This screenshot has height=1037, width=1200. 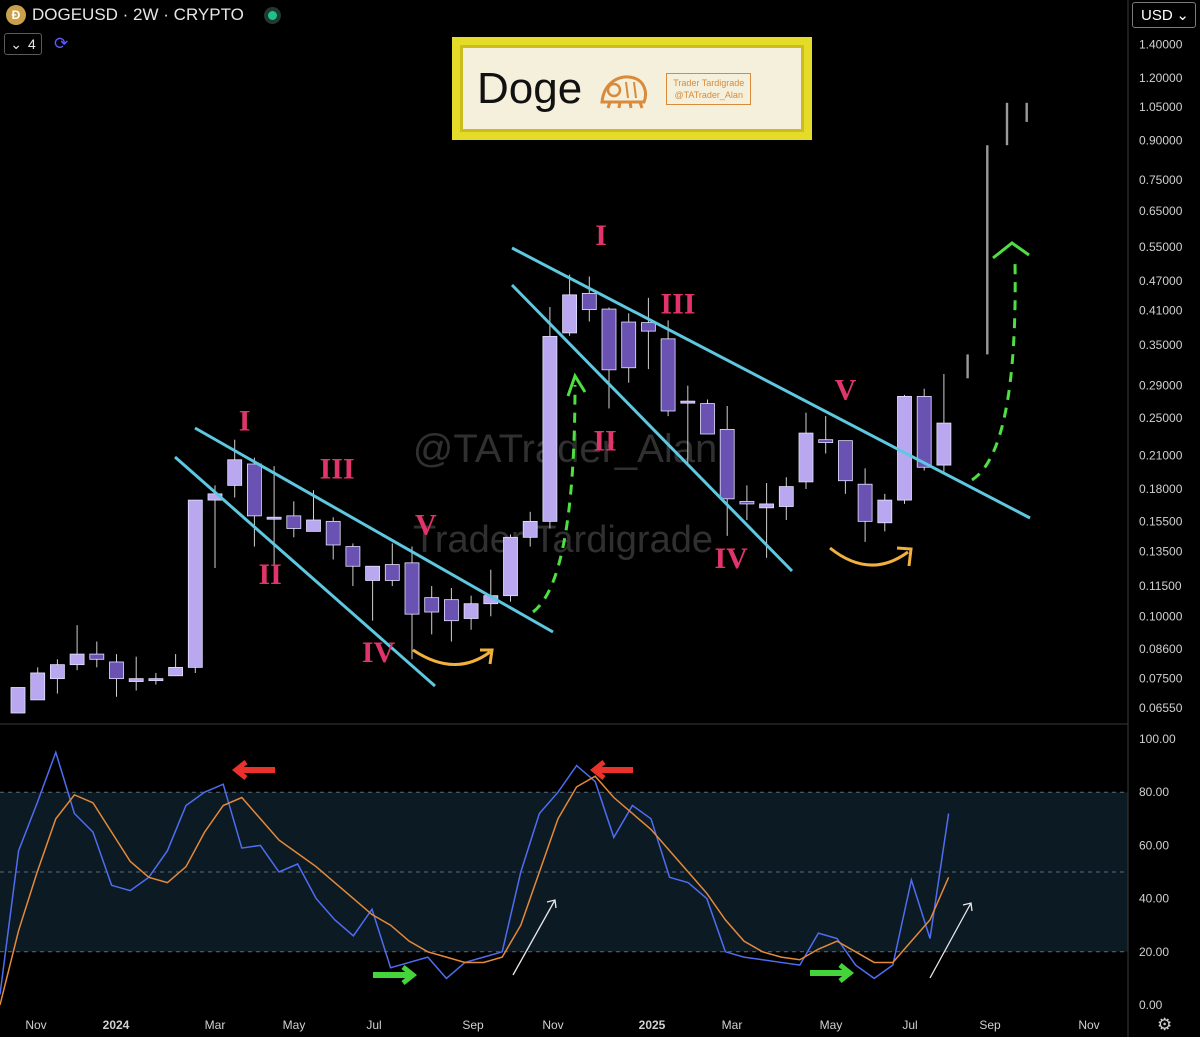 What do you see at coordinates (1161, 489) in the screenshot?
I see `price-tick-label: 0.18000` at bounding box center [1161, 489].